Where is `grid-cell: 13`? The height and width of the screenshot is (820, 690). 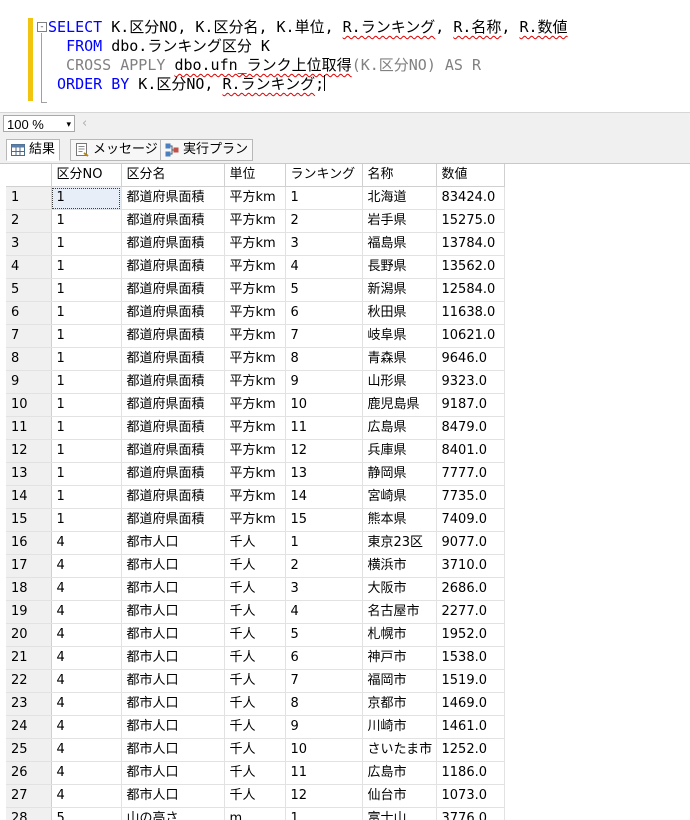
grid-cell: 13 is located at coordinates (324, 474).